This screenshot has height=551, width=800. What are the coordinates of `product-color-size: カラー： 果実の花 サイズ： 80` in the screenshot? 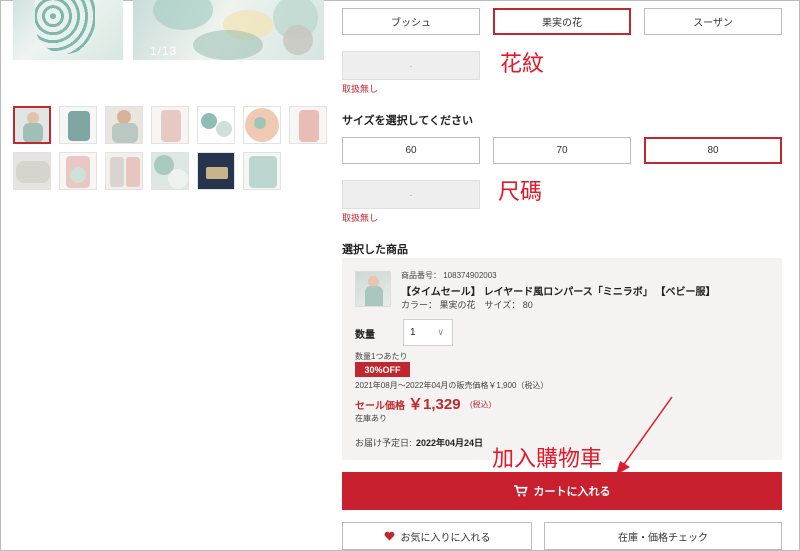 It's located at (467, 305).